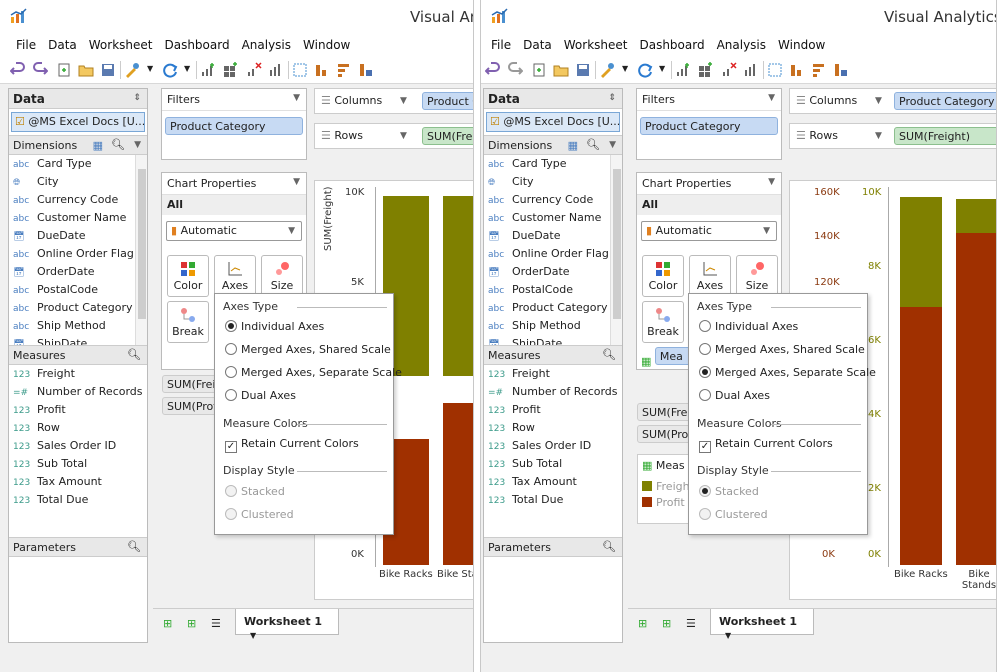  Describe the element at coordinates (64, 70) in the screenshot. I see `new-icon` at that location.